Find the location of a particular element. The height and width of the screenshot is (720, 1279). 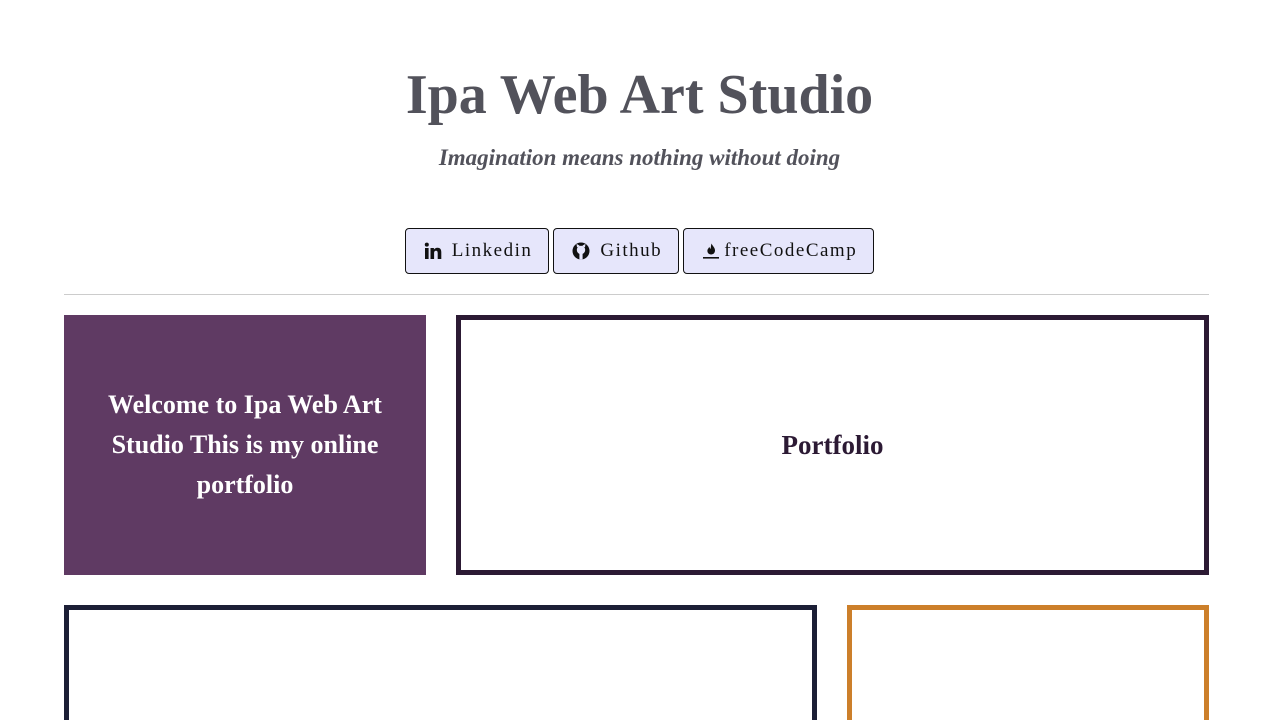

linkedin-label: Linkedin is located at coordinates (492, 250).